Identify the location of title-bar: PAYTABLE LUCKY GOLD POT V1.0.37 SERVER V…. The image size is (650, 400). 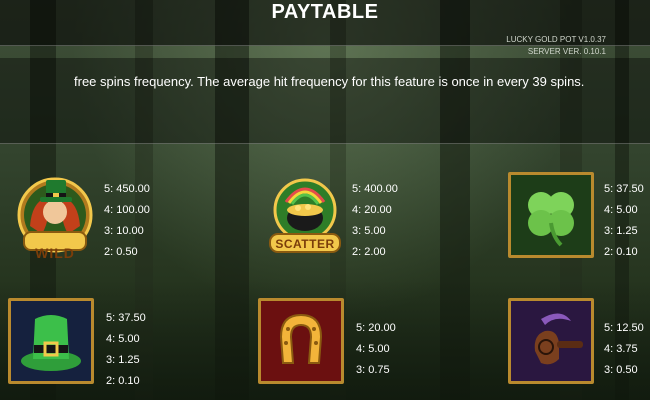
(325, 28).